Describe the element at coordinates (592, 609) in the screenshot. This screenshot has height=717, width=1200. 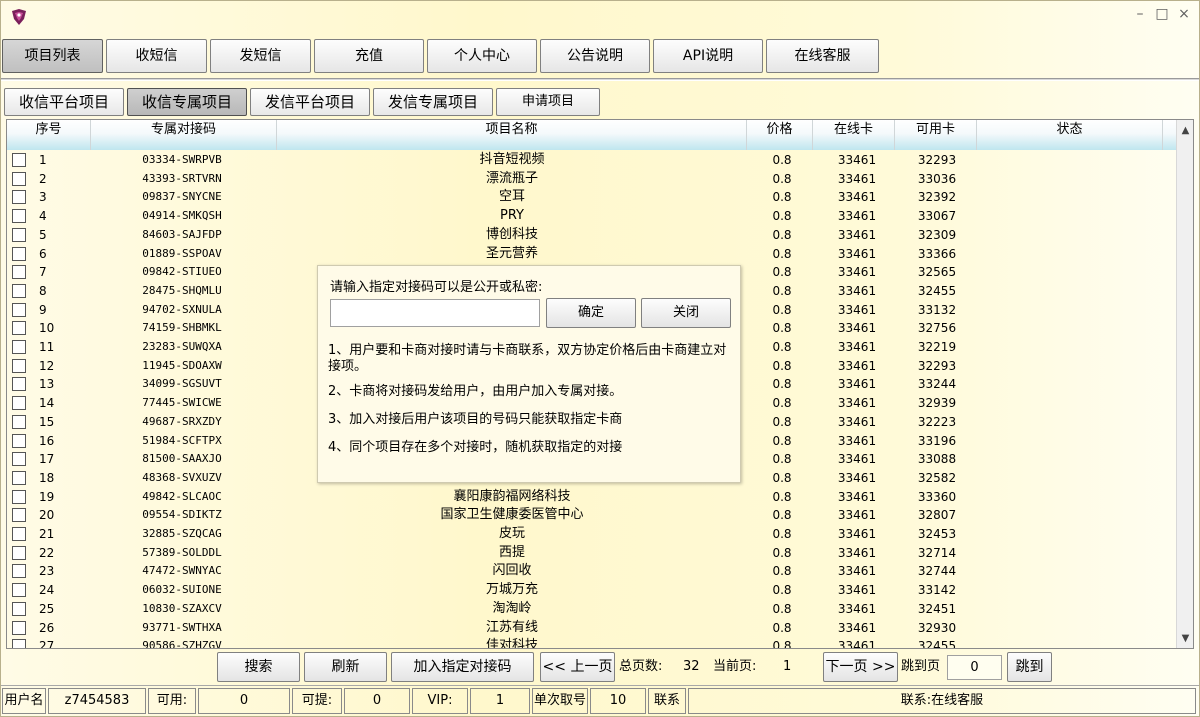
I see `table-row: 25 10830-SZAXCV 淘淘岭 0.8 33461 32451` at that location.